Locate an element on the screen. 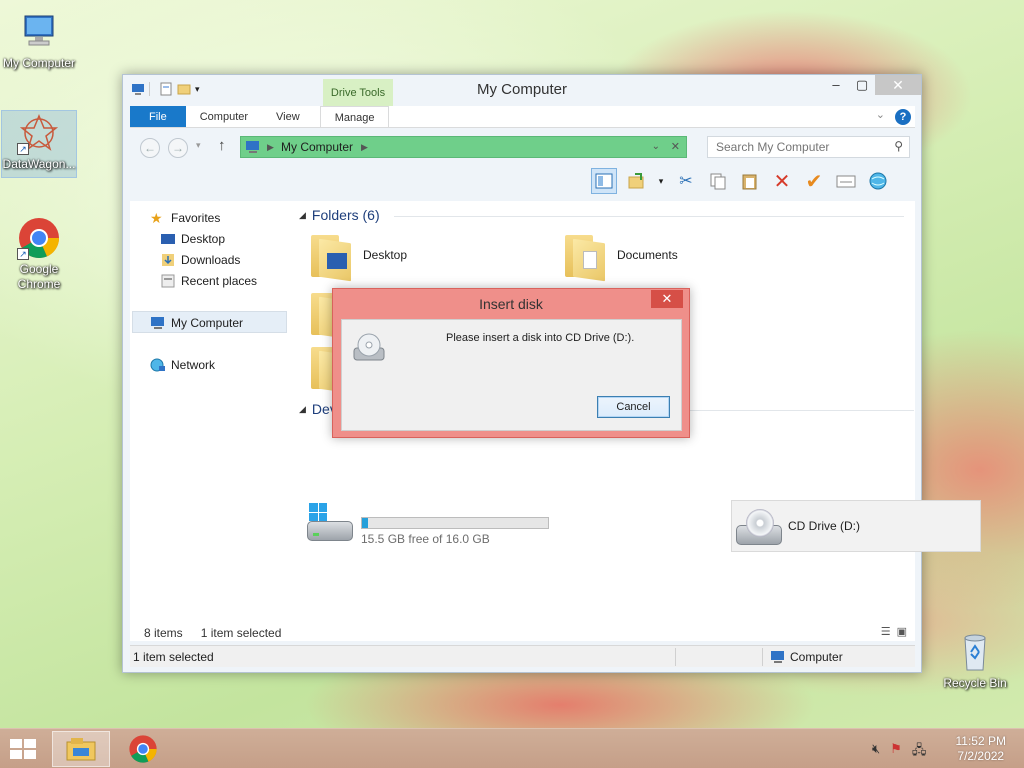 This screenshot has height=768, width=1024. paste-icon is located at coordinates (750, 181).